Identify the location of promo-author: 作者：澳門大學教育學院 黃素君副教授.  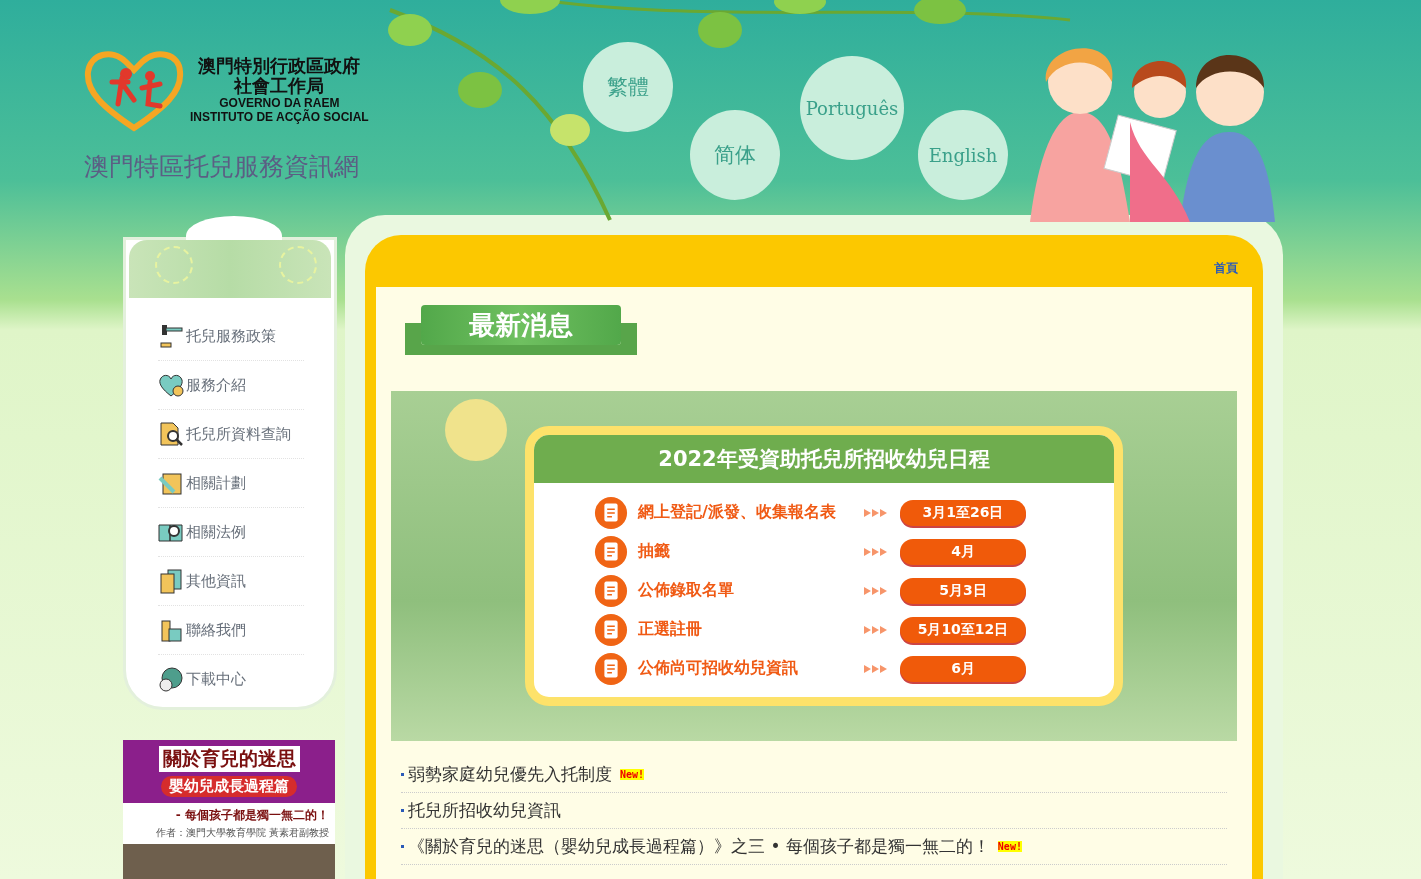
(242, 833).